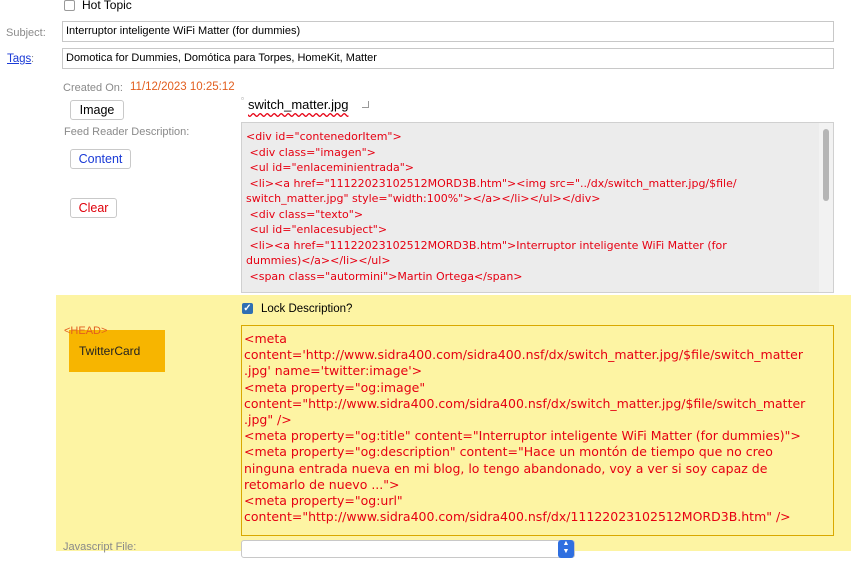  I want to click on feed-code-line: <div class="imagen">, so click(311, 152).